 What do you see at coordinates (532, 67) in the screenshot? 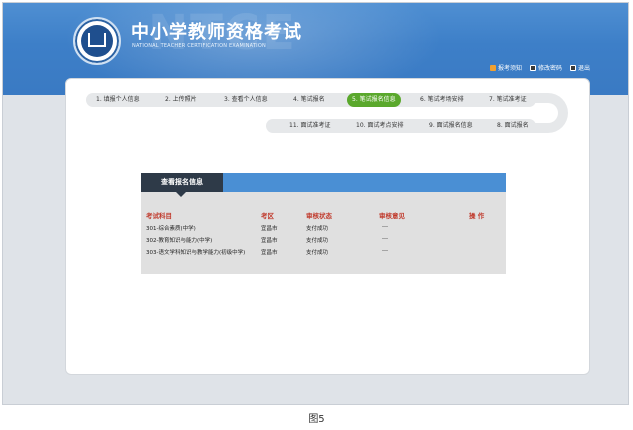
I see `password-icon` at bounding box center [532, 67].